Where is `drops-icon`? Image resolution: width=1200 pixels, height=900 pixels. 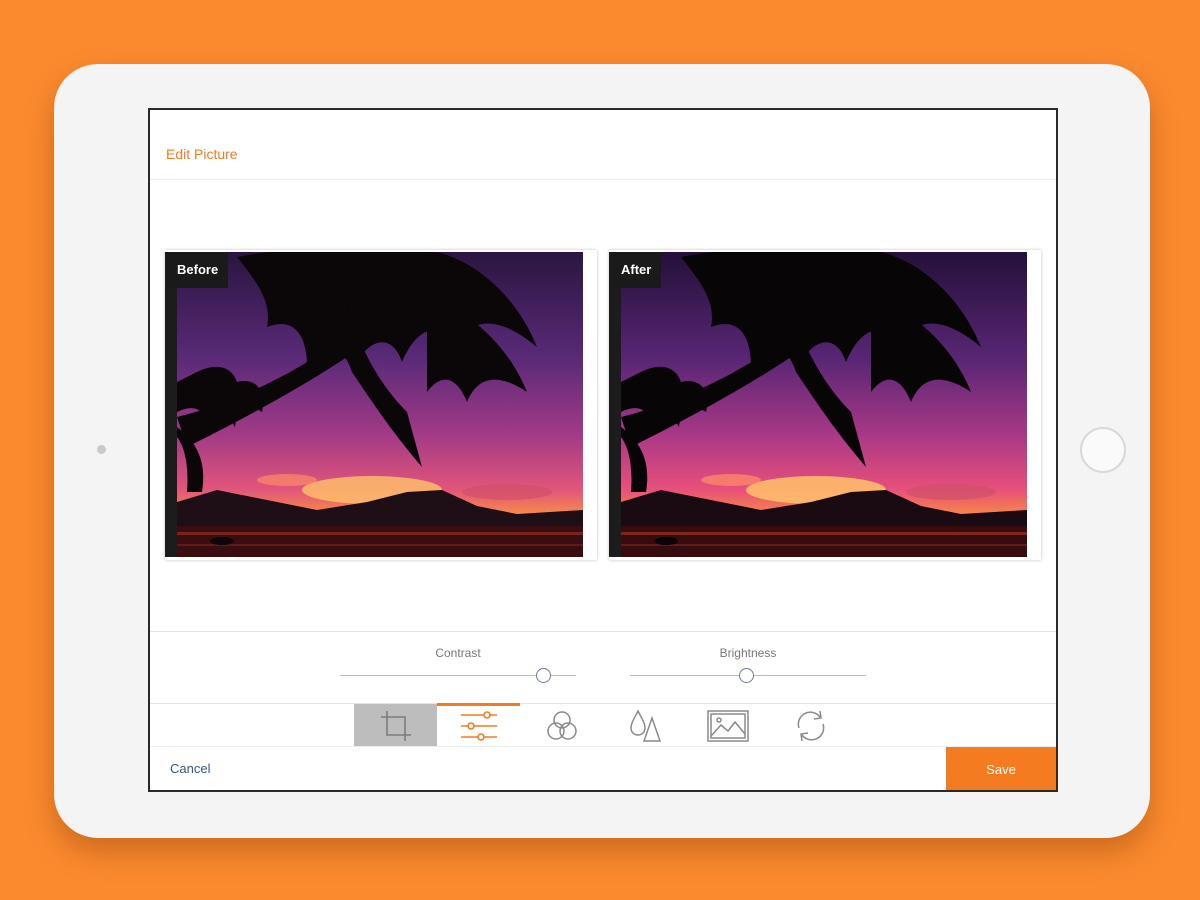 drops-icon is located at coordinates (645, 725).